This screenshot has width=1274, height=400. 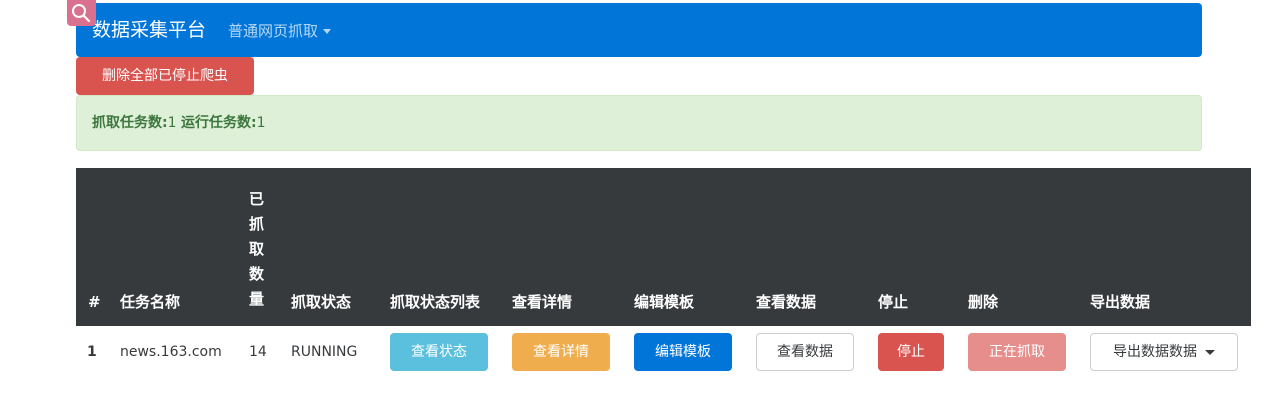 I want to click on export-data-dropdown-button: 导出数据数据, so click(x=1164, y=352).